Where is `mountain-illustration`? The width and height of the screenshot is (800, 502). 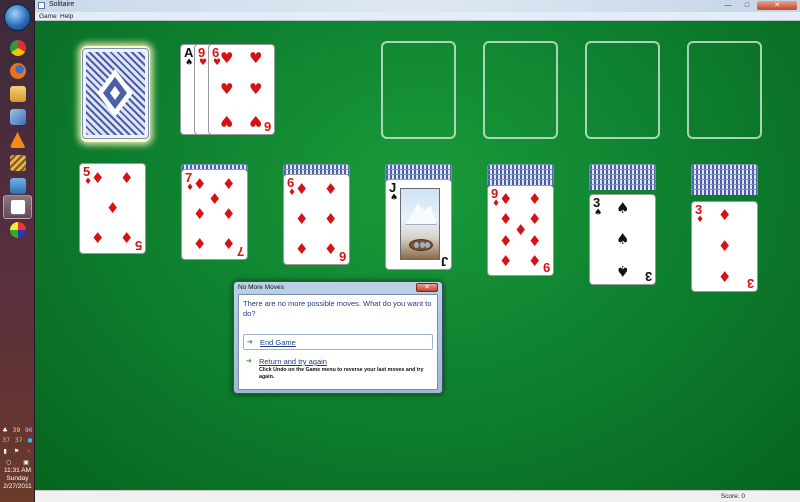
mountain-illustration is located at coordinates (421, 214).